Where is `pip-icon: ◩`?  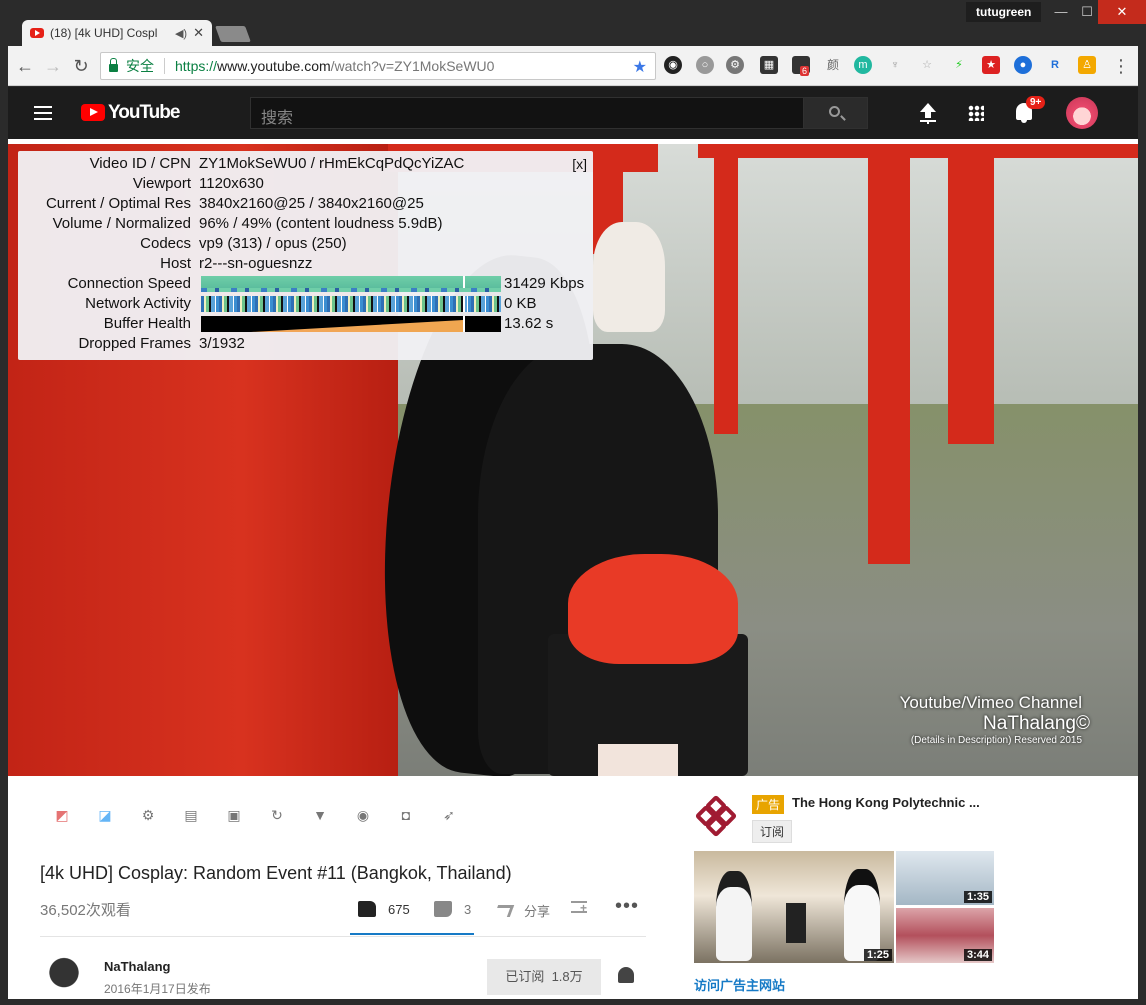
pip-icon: ◩ is located at coordinates (62, 815).